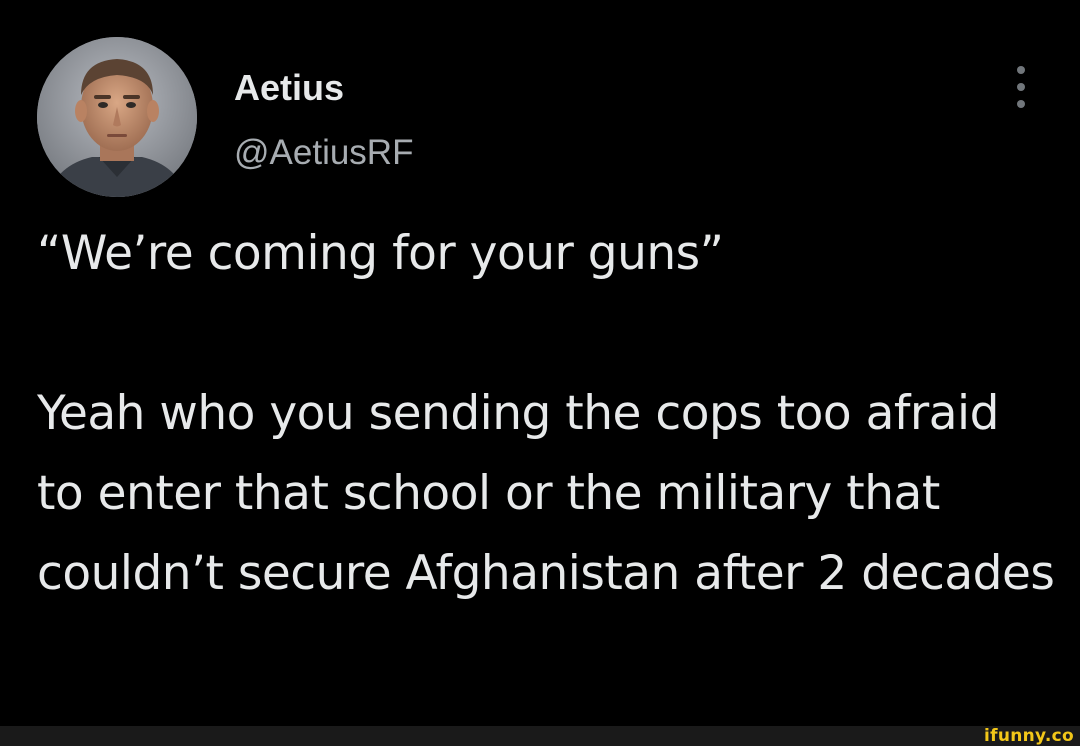  I want to click on ifunny-watermark-logo: ifunny.co, so click(1029, 736).